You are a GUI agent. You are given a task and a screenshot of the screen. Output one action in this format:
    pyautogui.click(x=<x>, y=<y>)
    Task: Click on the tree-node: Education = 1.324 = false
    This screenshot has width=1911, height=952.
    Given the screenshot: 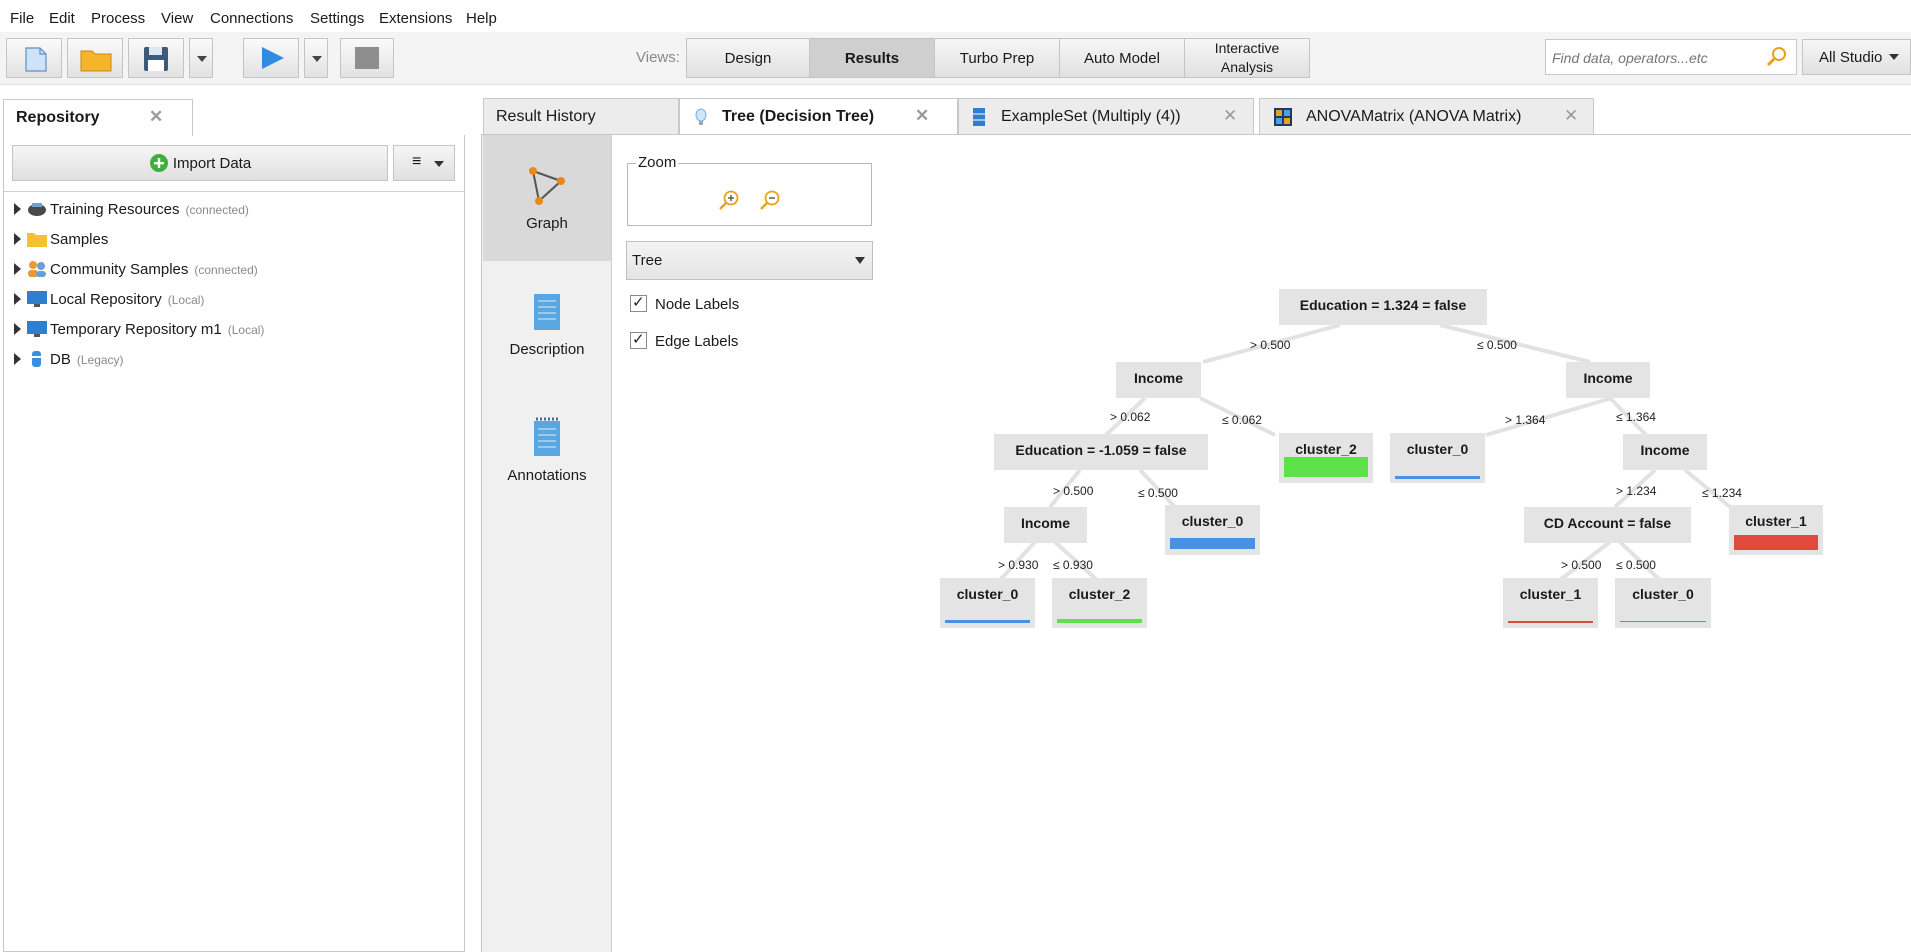 What is the action you would take?
    pyautogui.click(x=1383, y=307)
    